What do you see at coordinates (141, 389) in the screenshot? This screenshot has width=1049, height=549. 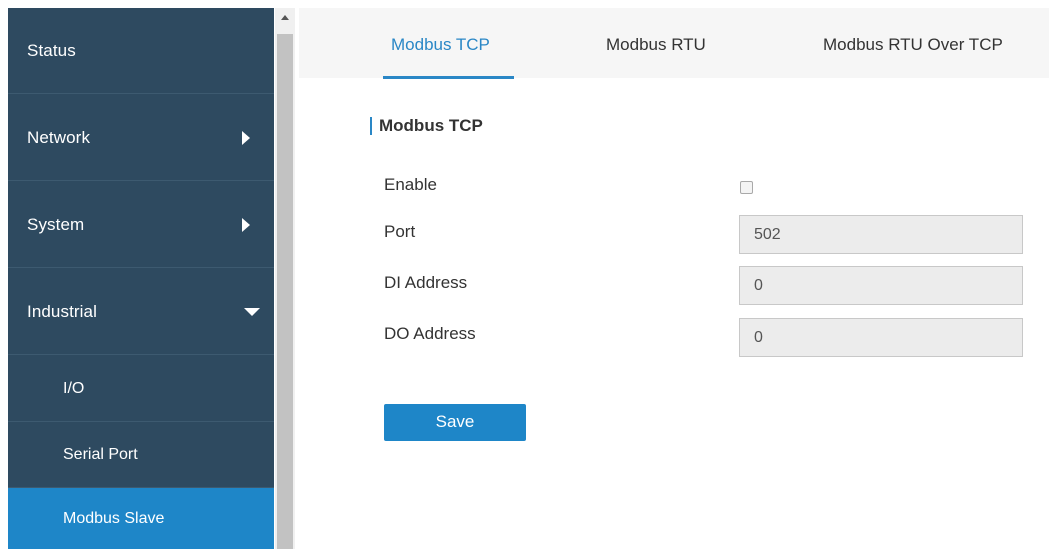 I see `sidebar-subitem-io: I/O` at bounding box center [141, 389].